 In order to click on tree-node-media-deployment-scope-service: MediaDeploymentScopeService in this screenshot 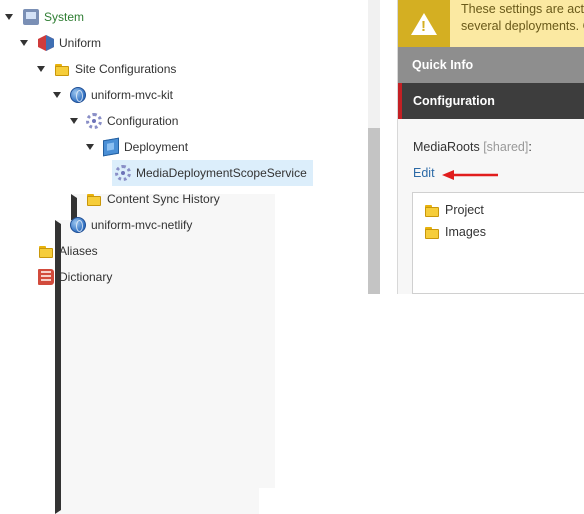, I will do `click(212, 173)`.